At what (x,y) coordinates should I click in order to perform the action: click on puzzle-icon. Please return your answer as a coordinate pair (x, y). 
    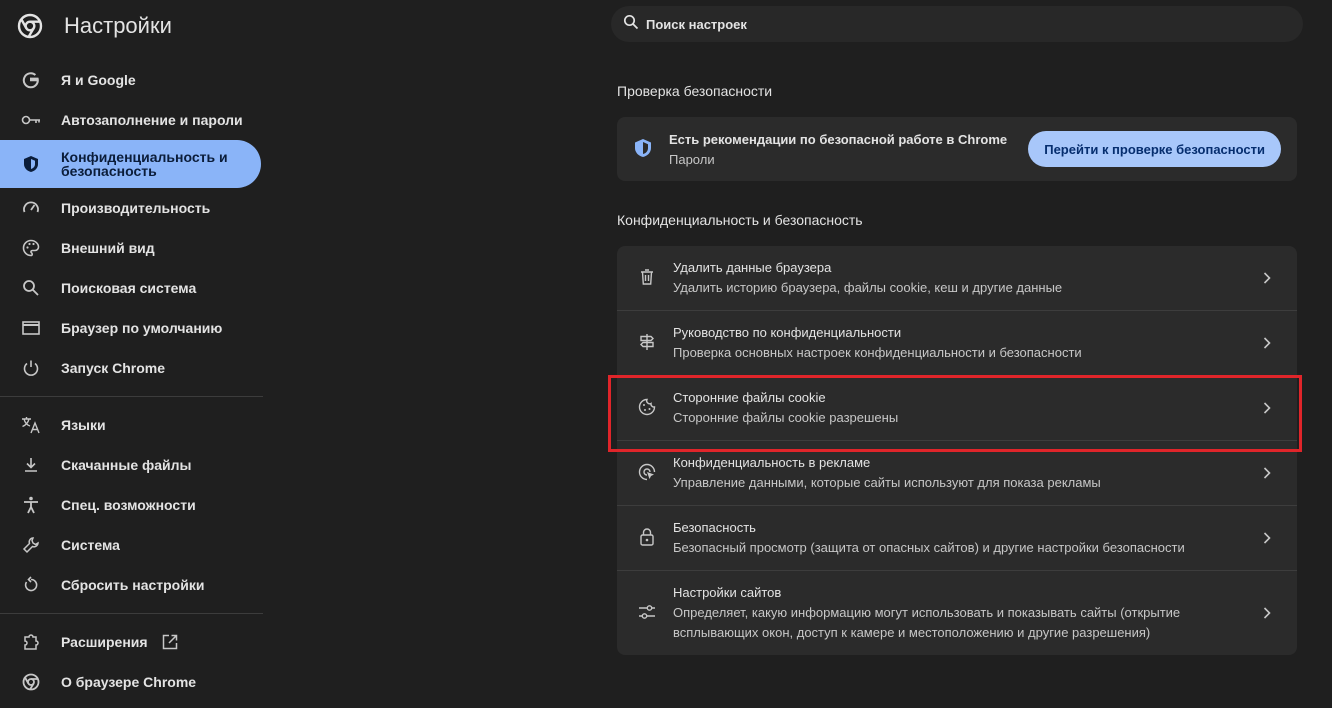
    Looking at the image, I should click on (31, 642).